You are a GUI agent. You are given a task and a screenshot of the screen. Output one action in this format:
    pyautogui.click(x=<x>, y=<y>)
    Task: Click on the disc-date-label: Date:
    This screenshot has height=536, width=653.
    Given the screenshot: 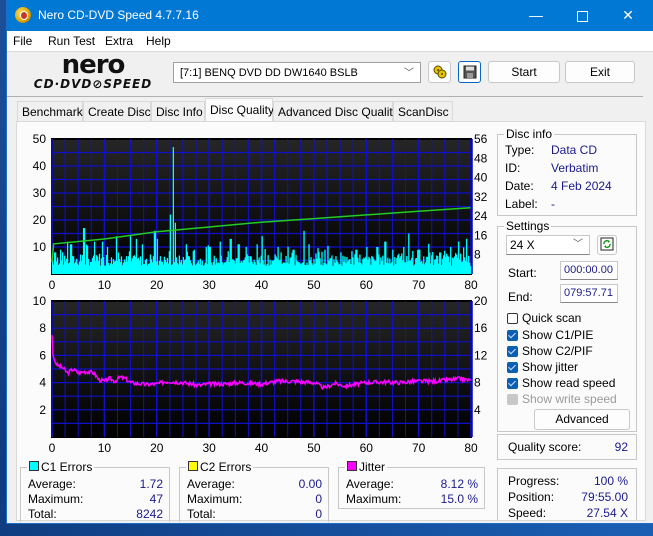 What is the action you would take?
    pyautogui.click(x=519, y=186)
    